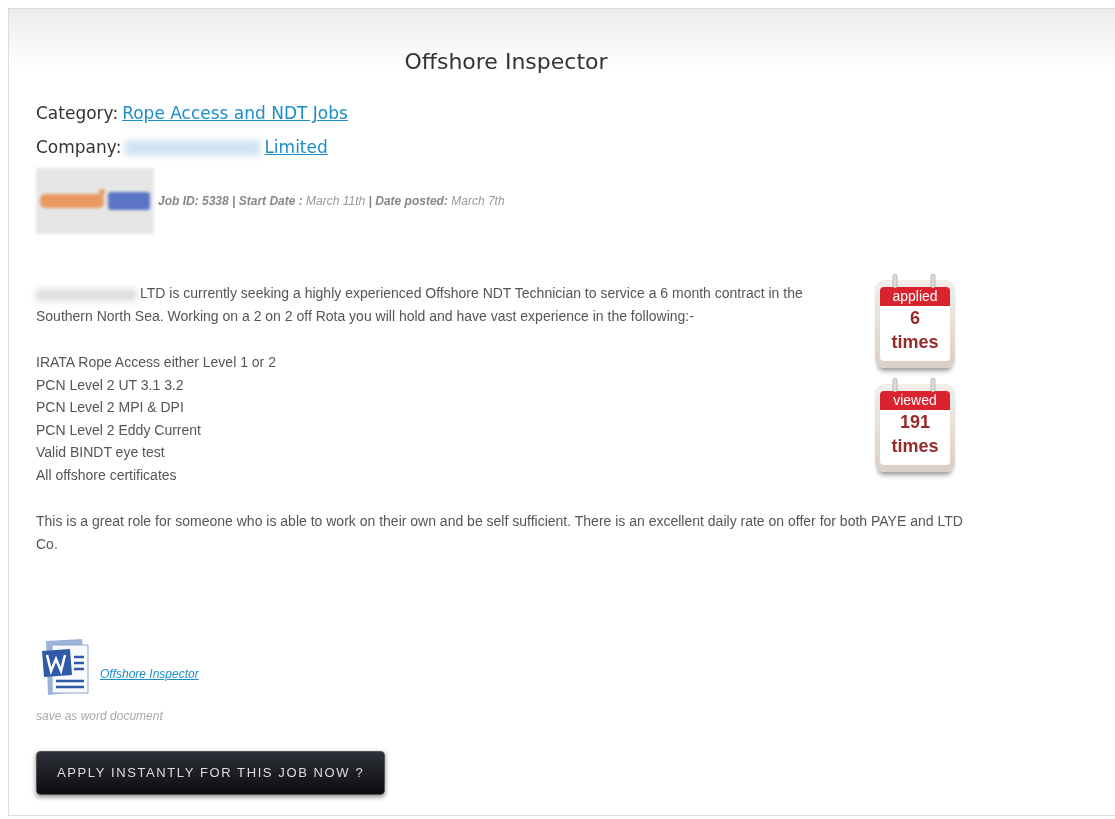 The width and height of the screenshot is (1115, 819). What do you see at coordinates (149, 674) in the screenshot?
I see `document-link: Offshore Inspector` at bounding box center [149, 674].